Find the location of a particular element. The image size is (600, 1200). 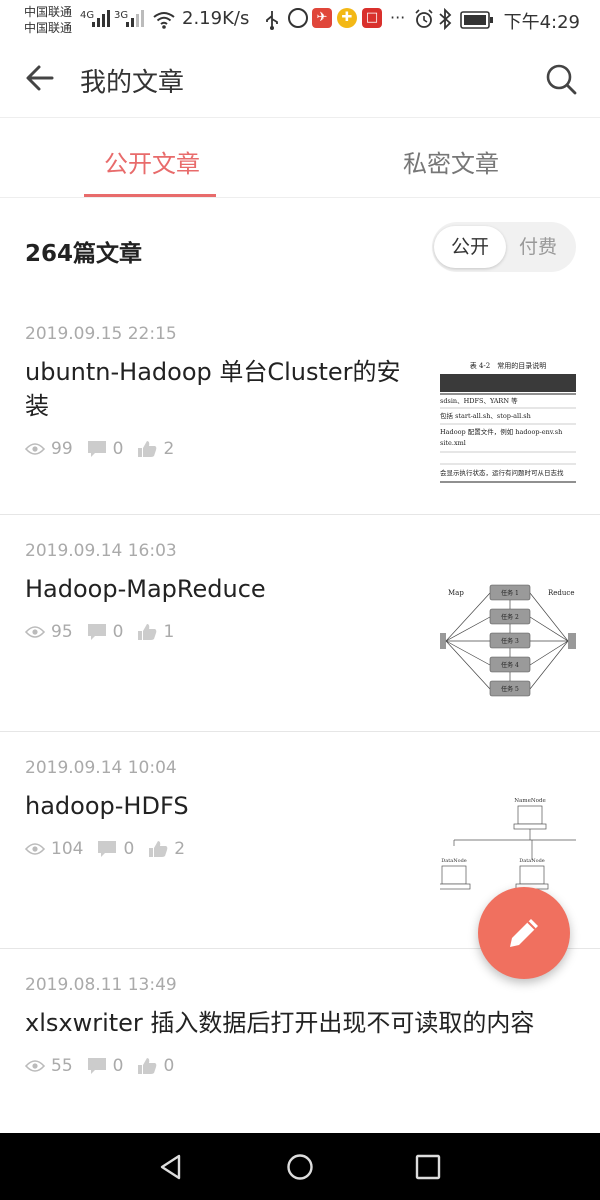

alarm-icon is located at coordinates (424, 18).